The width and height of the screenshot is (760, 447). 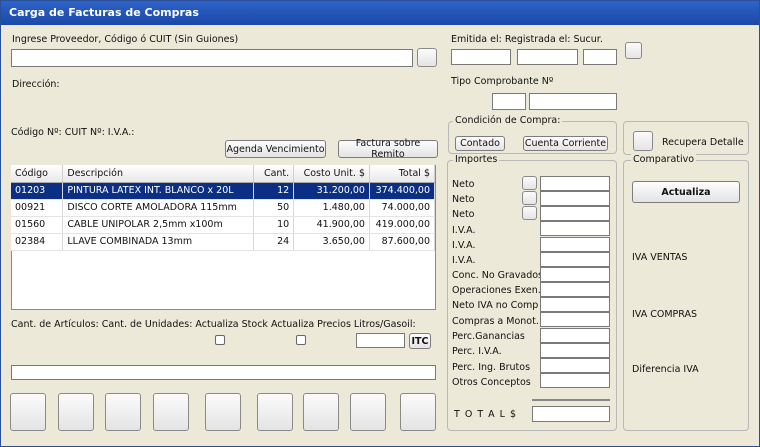 What do you see at coordinates (464, 260) in the screenshot?
I see `iva-label-3: I.V.A.` at bounding box center [464, 260].